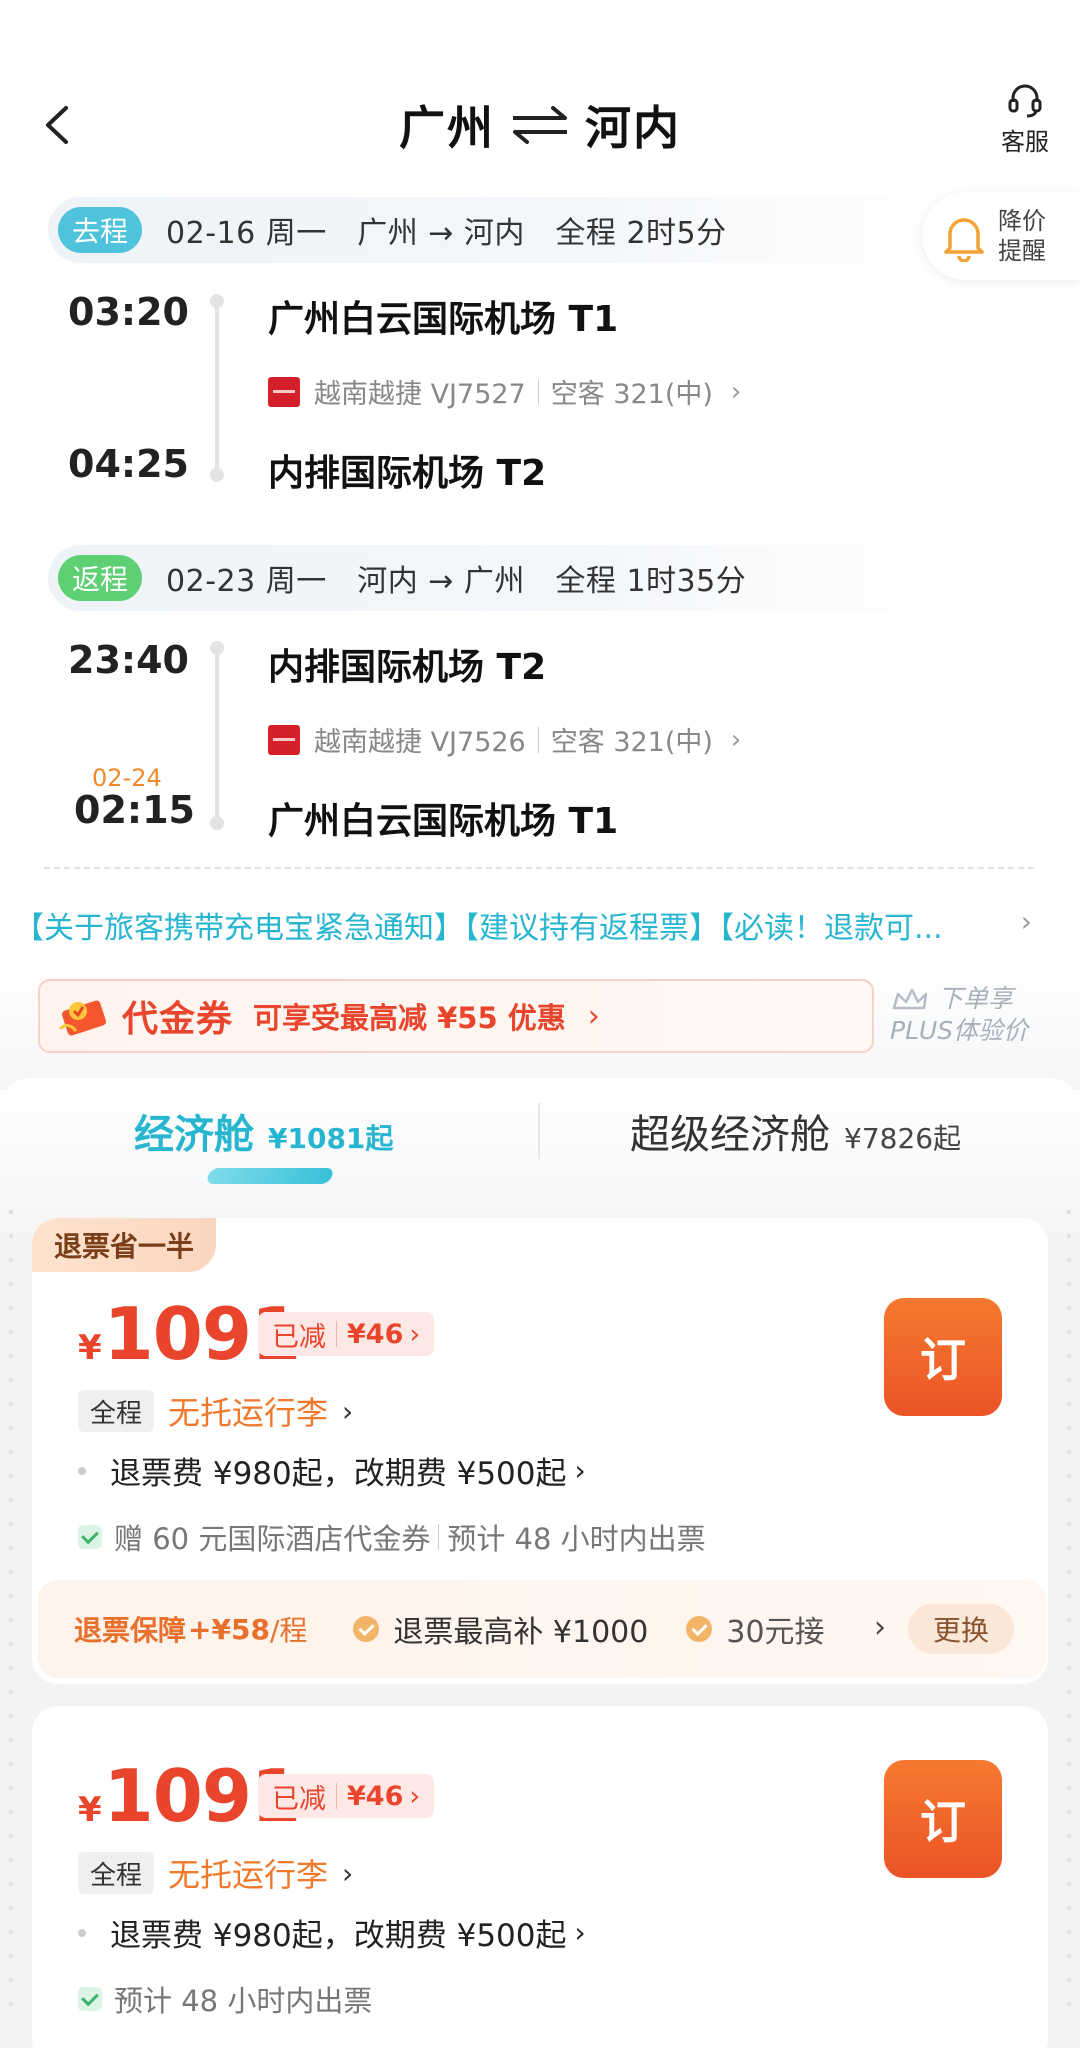  What do you see at coordinates (270, 1176) in the screenshot?
I see `active-tab-indicator` at bounding box center [270, 1176].